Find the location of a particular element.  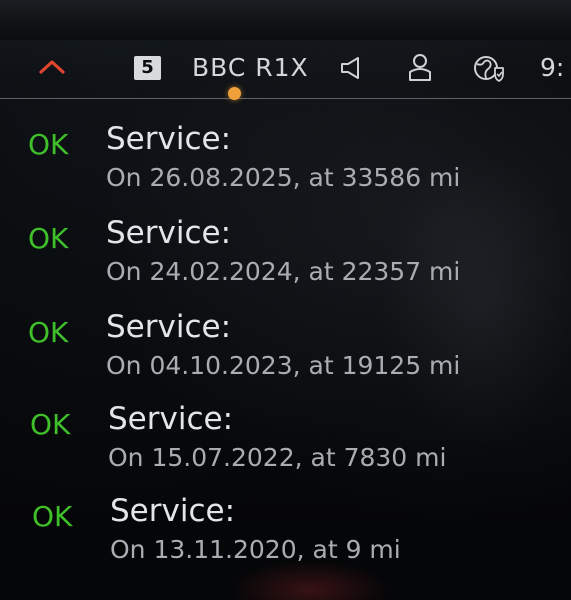

radio-station-name: BBC R1X is located at coordinates (250, 68).